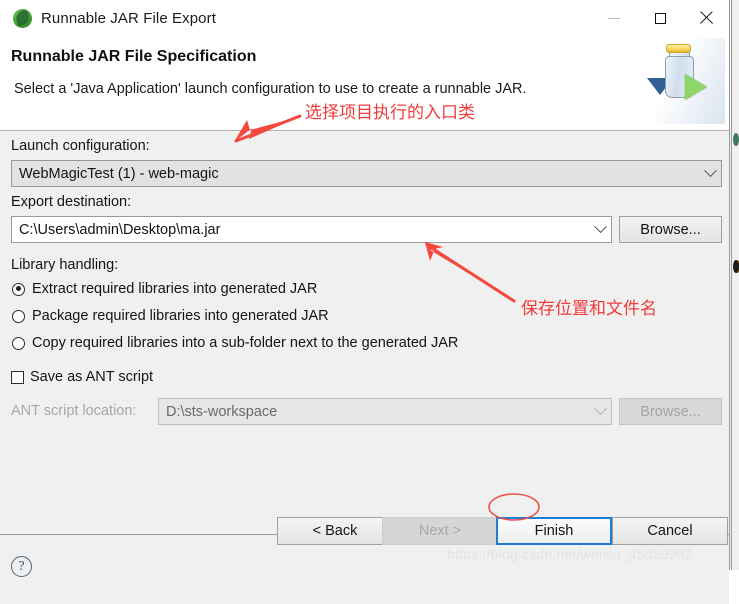 Image resolution: width=739 pixels, height=604 pixels. Describe the element at coordinates (390, 113) in the screenshot. I see `annotation-note-launch-config: 选择项目执行的入口类` at that location.